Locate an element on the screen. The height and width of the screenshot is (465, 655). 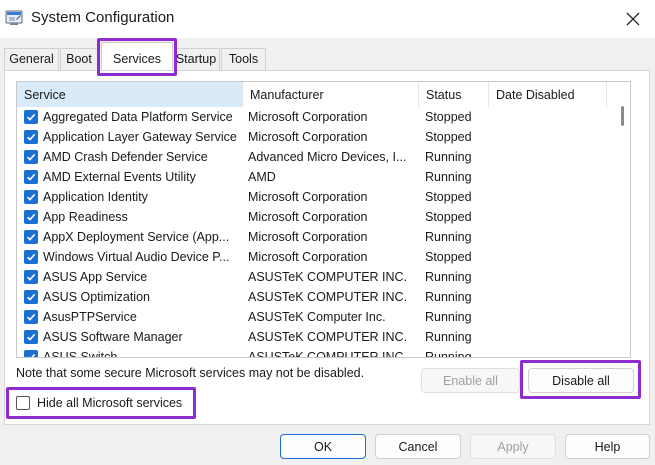
hide-microsoft-services: Hide all Microsoft services is located at coordinates (106, 403).